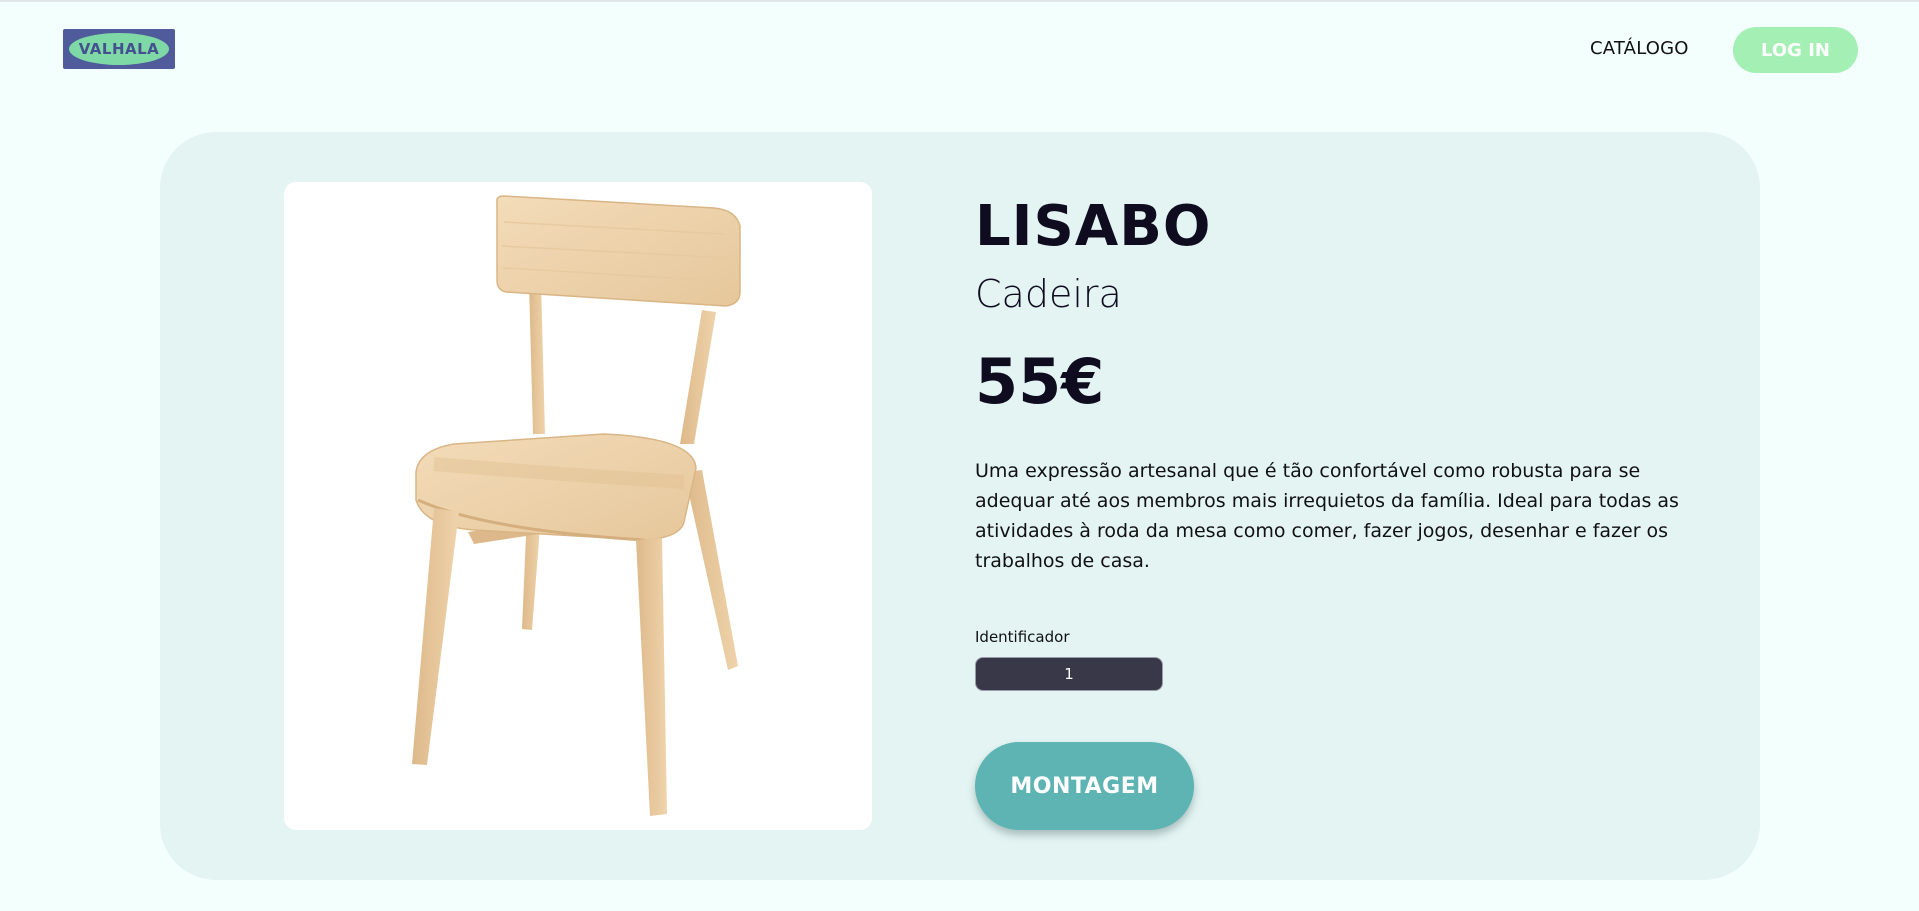 The image size is (1919, 911). Describe the element at coordinates (1639, 48) in the screenshot. I see `nav-catalog-link: CATÁLOGO` at that location.